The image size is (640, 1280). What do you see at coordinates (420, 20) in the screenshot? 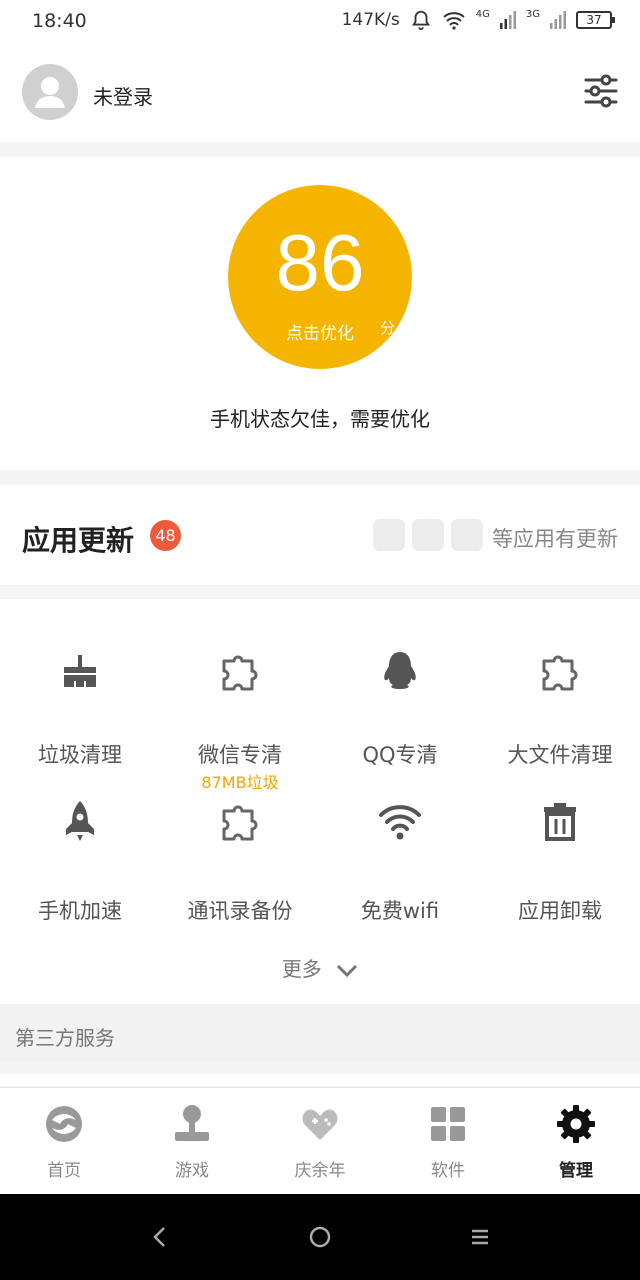
I see `bell-icon` at bounding box center [420, 20].